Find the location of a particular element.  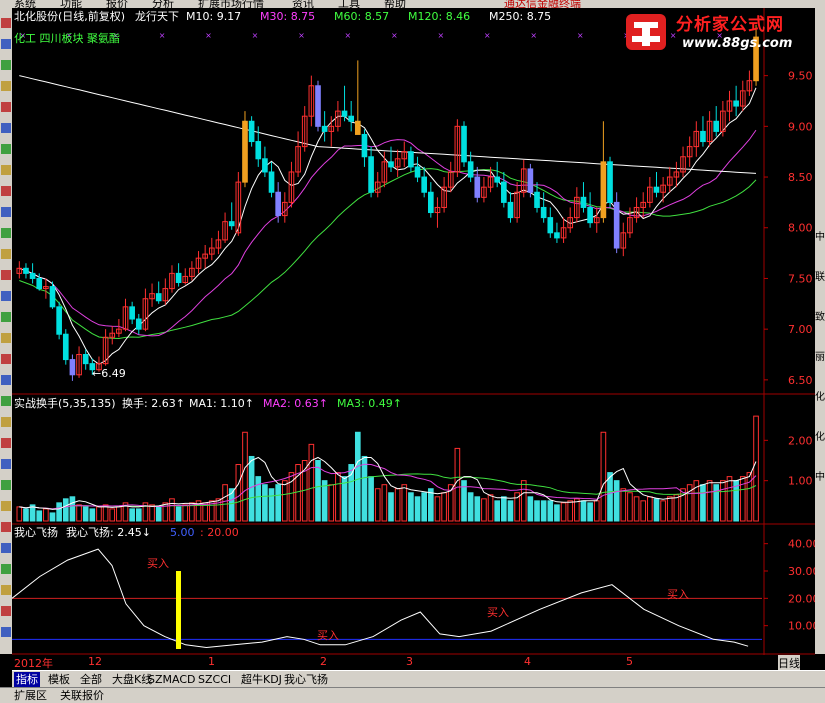

menu-item-6: 工具 is located at coordinates (349, 4).